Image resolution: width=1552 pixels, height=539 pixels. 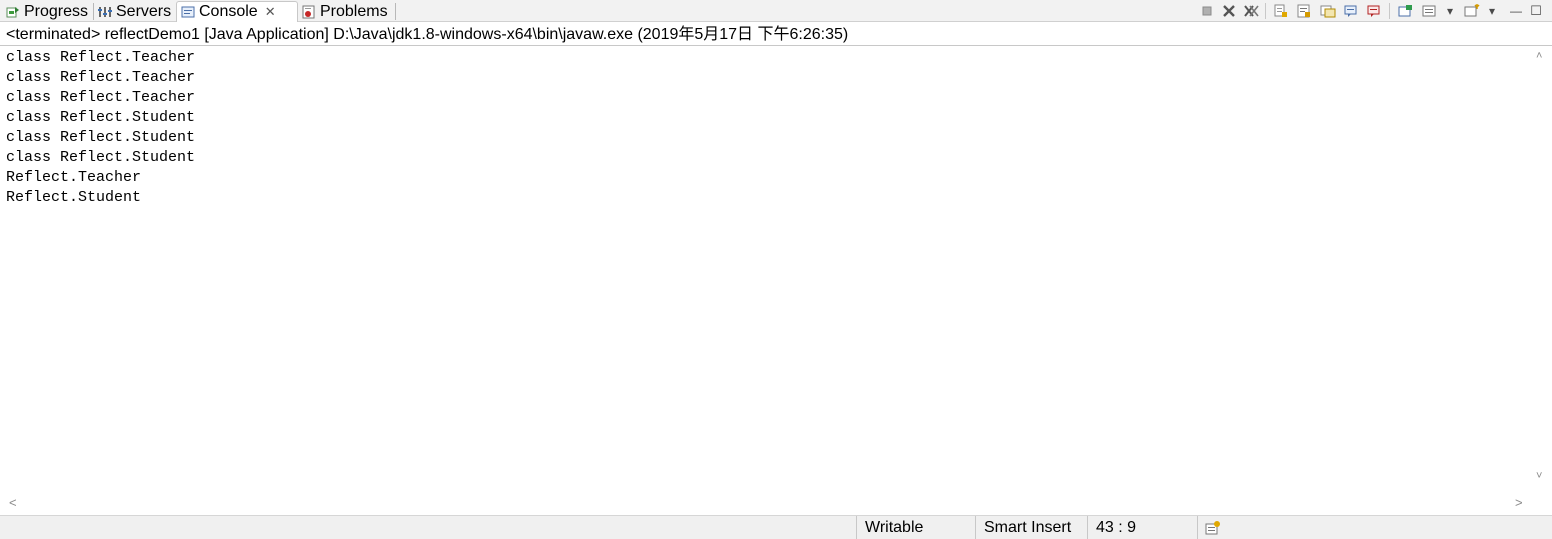 What do you see at coordinates (1536, 11) in the screenshot?
I see `maximize-icon: ☐` at bounding box center [1536, 11].